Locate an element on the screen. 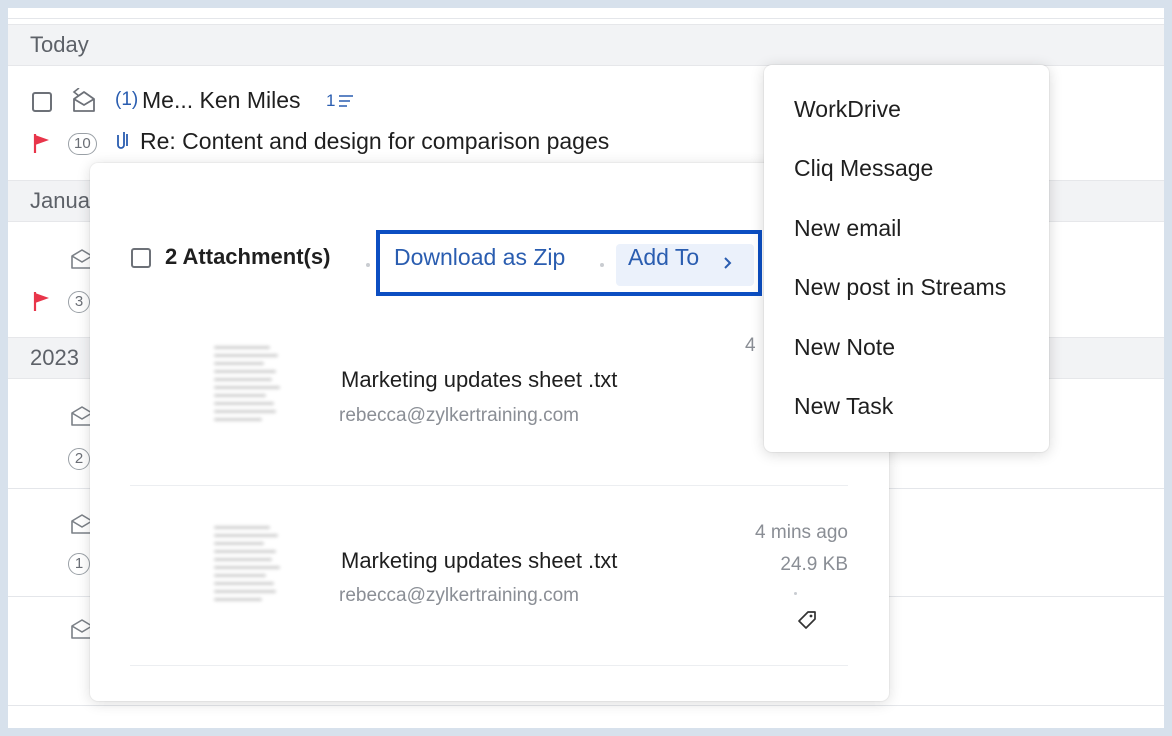 The image size is (1172, 736). file-time: 4 is located at coordinates (750, 345).